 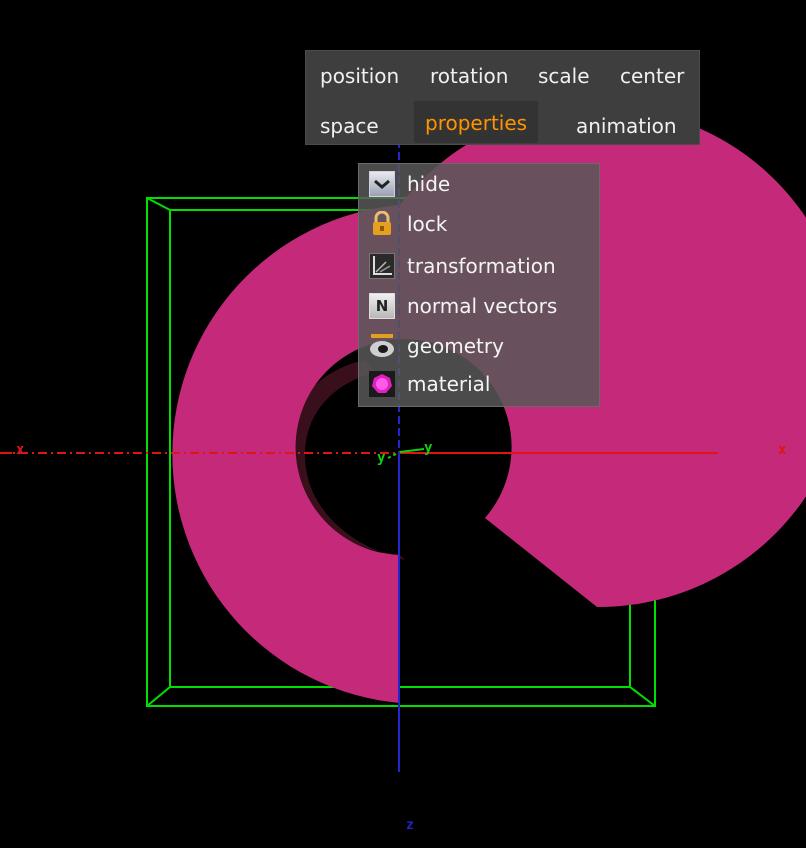 I want to click on transformation-icon, so click(x=382, y=266).